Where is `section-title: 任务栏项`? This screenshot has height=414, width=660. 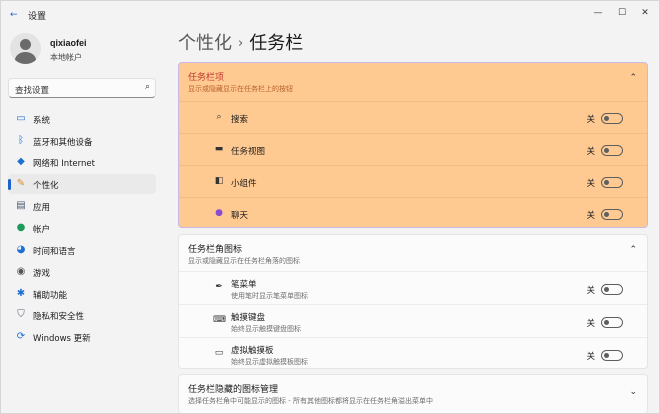 section-title: 任务栏项 is located at coordinates (206, 78).